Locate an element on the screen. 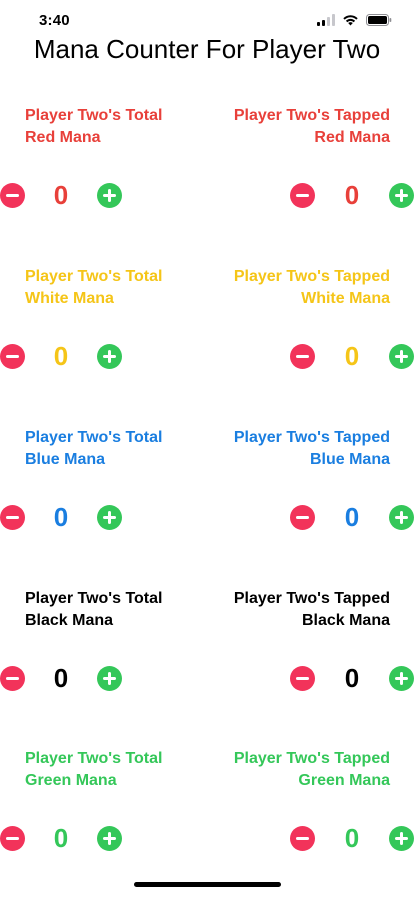 The height and width of the screenshot is (909, 414). tapped-red-decrement-button is located at coordinates (302, 195).